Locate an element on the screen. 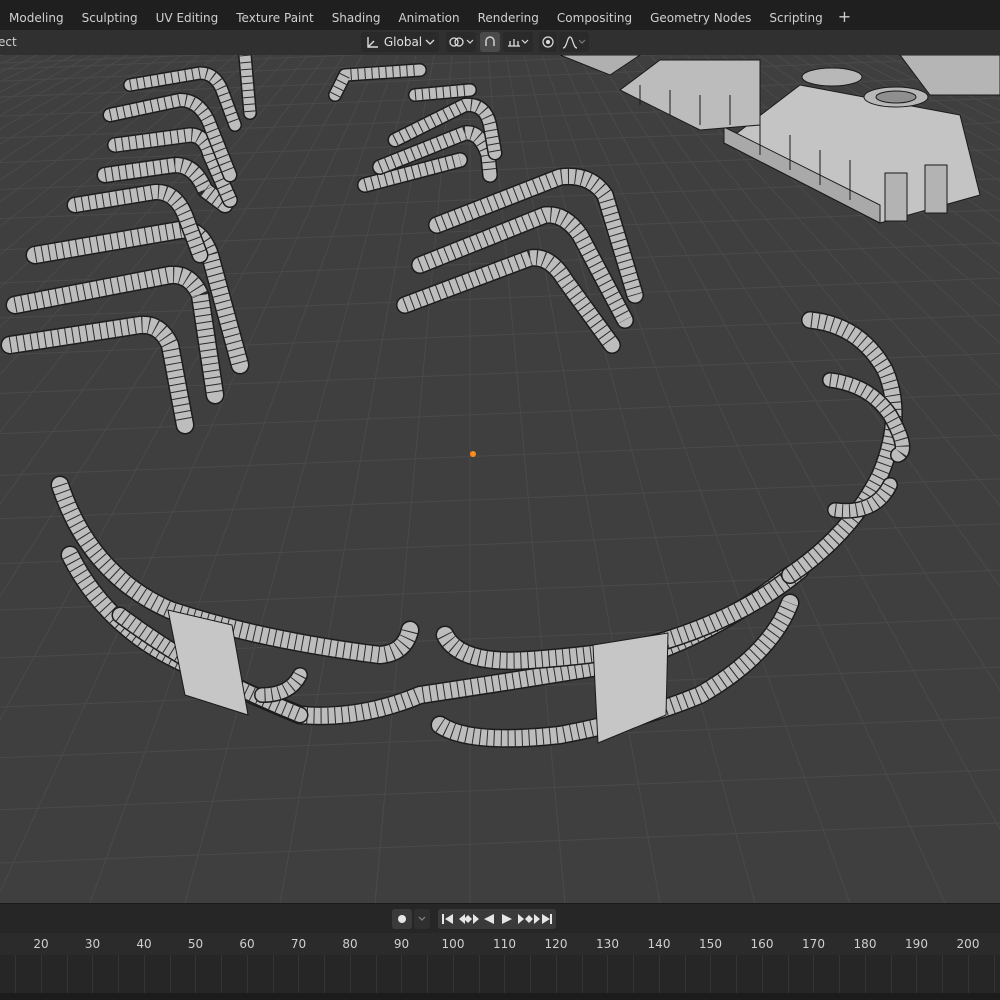 Image resolution: width=1000 pixels, height=1000 pixels. next-keyframe-icon is located at coordinates (529, 919).